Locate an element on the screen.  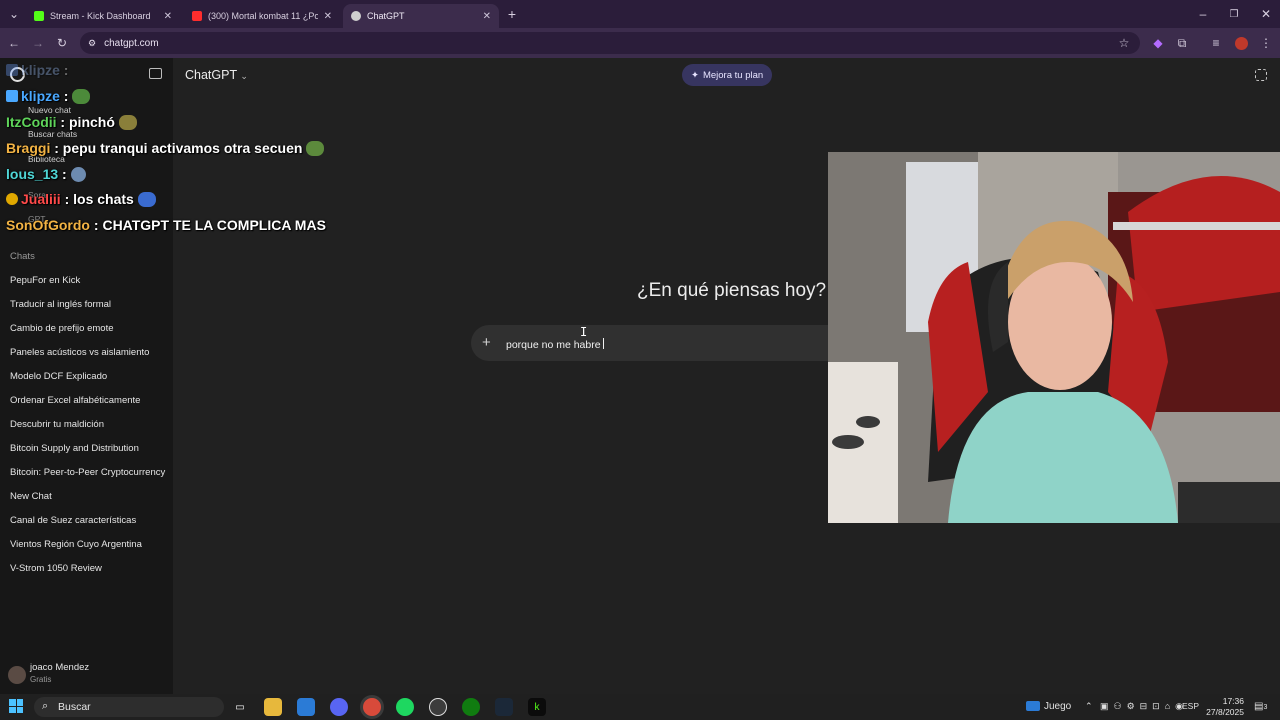
chat-history-item: Descubrir tu maldición is located at coordinates (57, 424).